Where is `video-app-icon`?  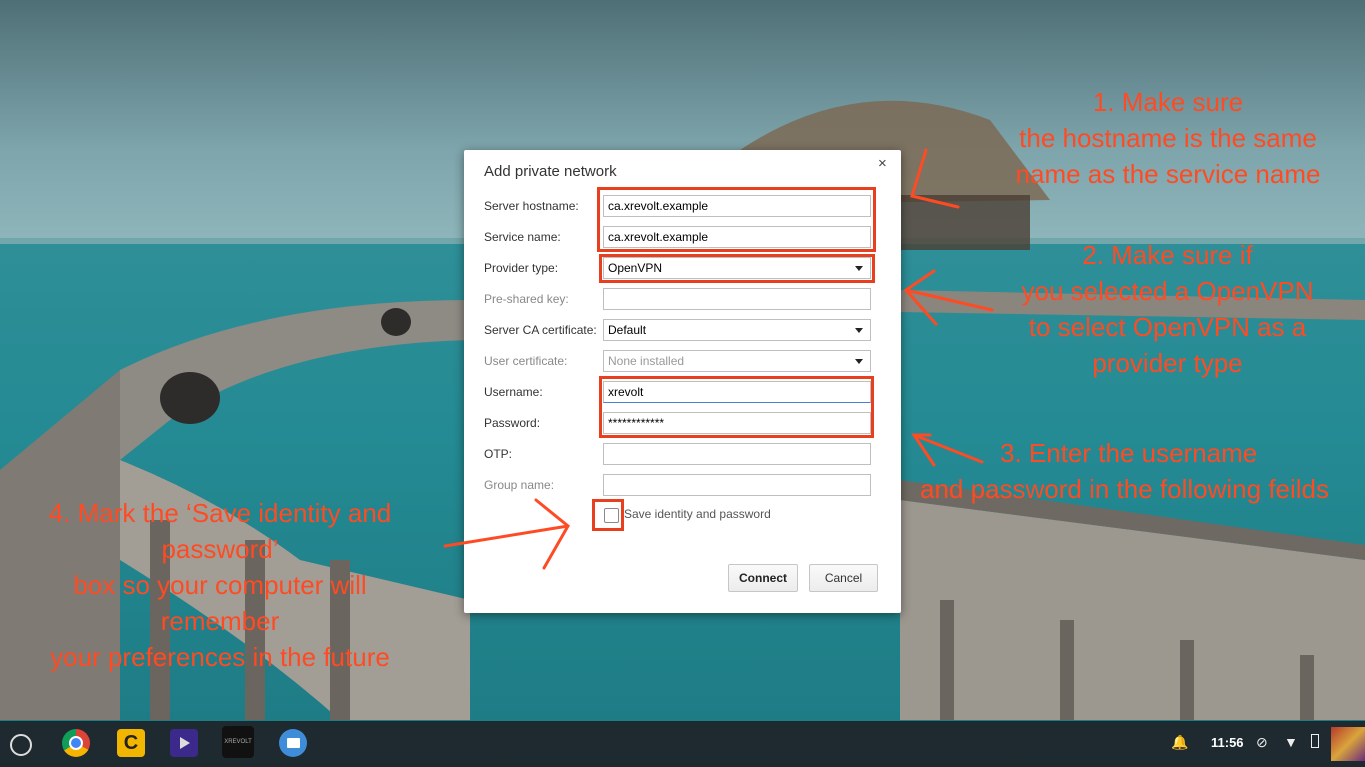
video-app-icon is located at coordinates (184, 743).